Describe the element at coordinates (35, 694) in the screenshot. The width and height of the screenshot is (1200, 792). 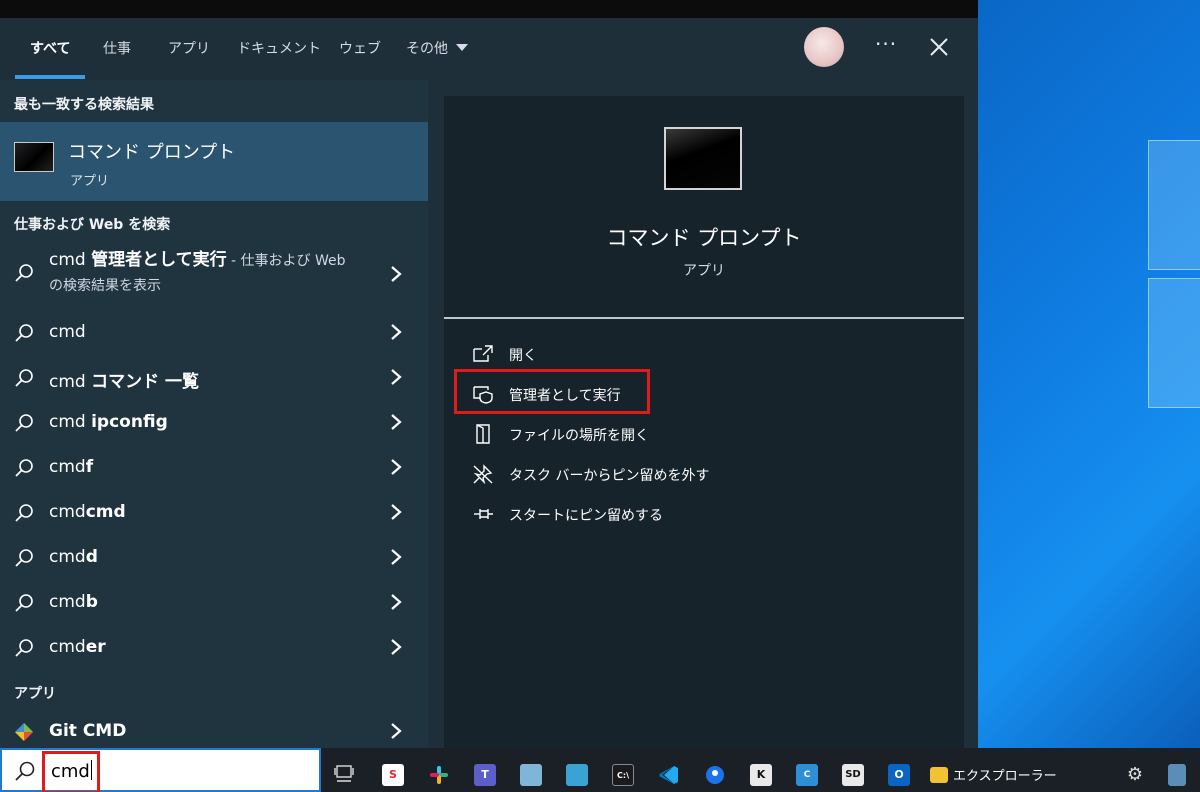
I see `apps-heading: アプリ` at that location.